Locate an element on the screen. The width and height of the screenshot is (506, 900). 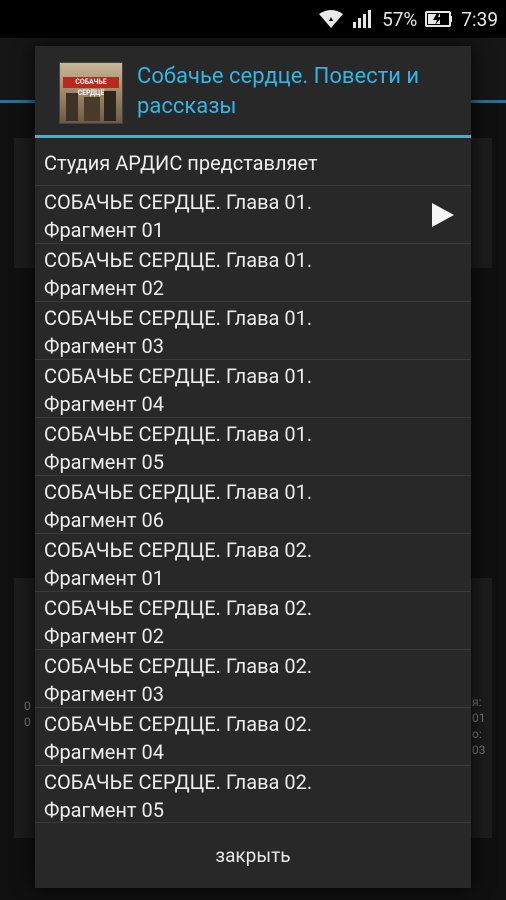
track-label: СОБАЧЬЕ СЕРДЦЕ. Глава 02. Фрагмент 01 is located at coordinates (178, 564).